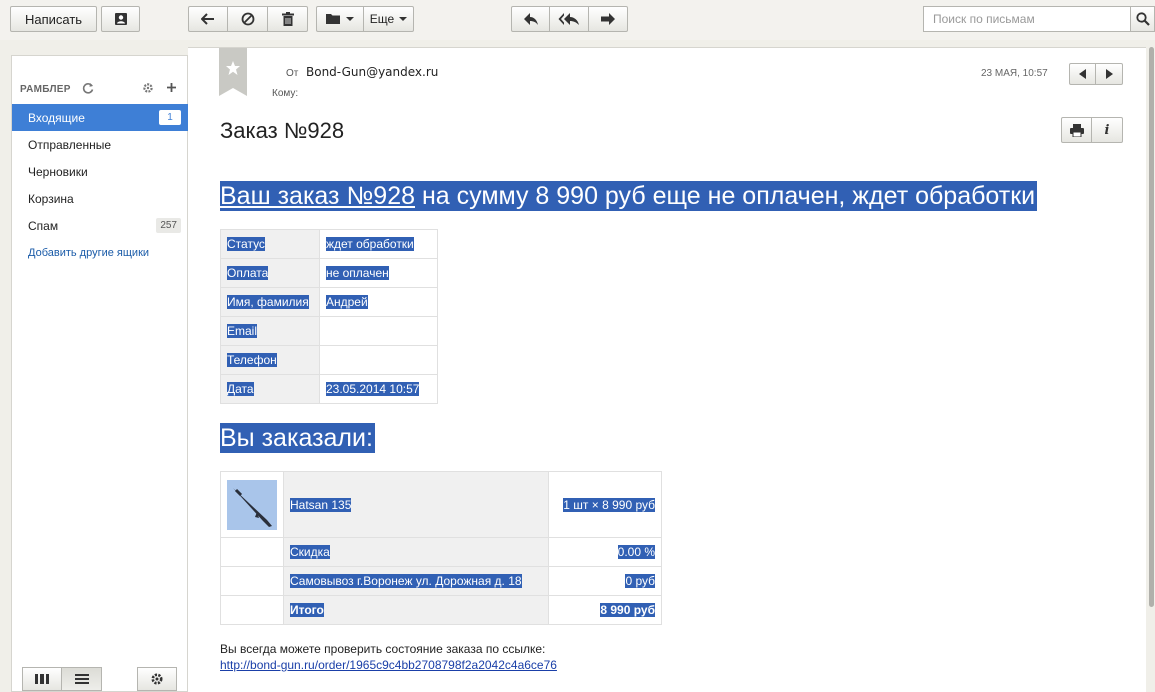 This screenshot has width=1155, height=692. Describe the element at coordinates (233, 72) in the screenshot. I see `favorite-bookmark` at that location.